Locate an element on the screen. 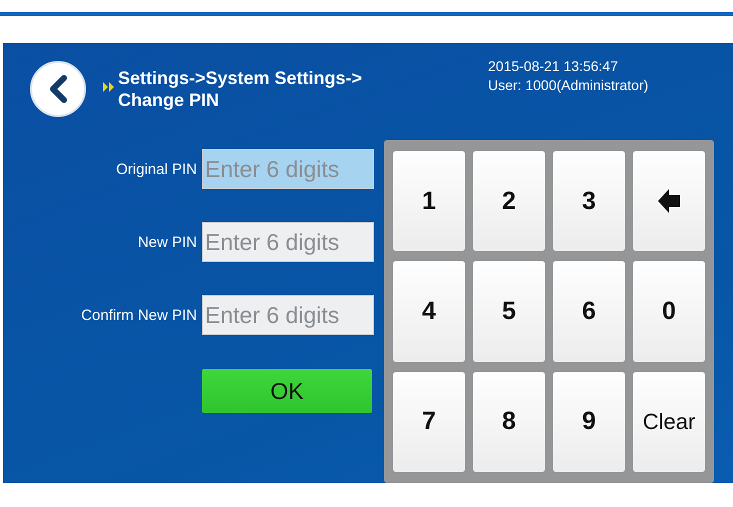 The width and height of the screenshot is (733, 507). digit-key: 1 is located at coordinates (429, 201).